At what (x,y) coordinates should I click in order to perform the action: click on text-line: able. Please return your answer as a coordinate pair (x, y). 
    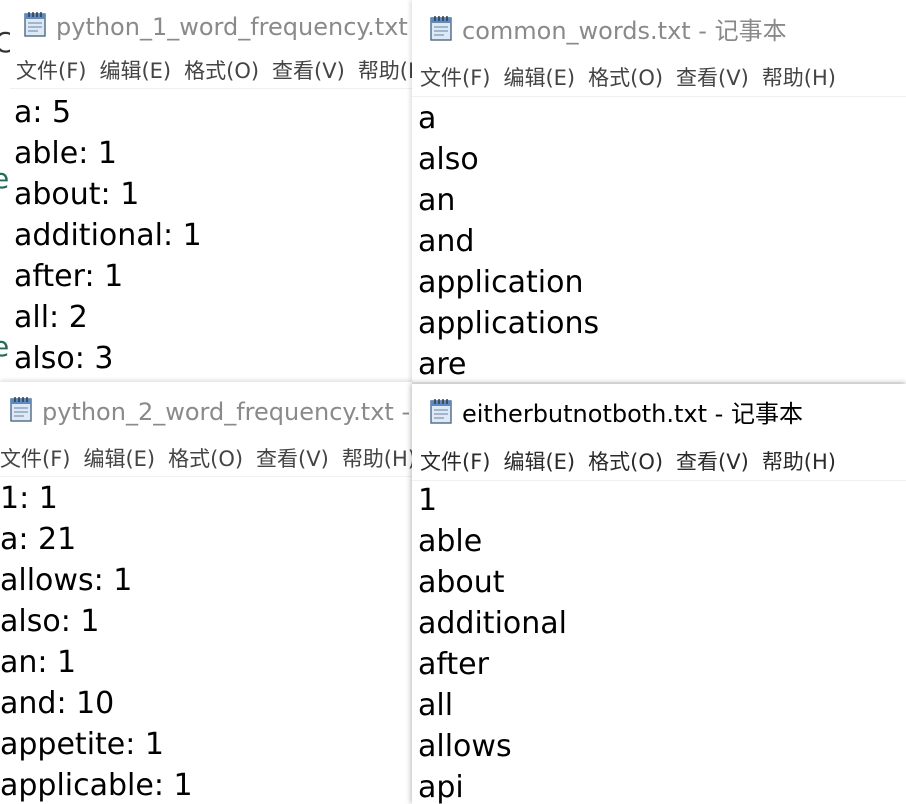
    Looking at the image, I should click on (450, 541).